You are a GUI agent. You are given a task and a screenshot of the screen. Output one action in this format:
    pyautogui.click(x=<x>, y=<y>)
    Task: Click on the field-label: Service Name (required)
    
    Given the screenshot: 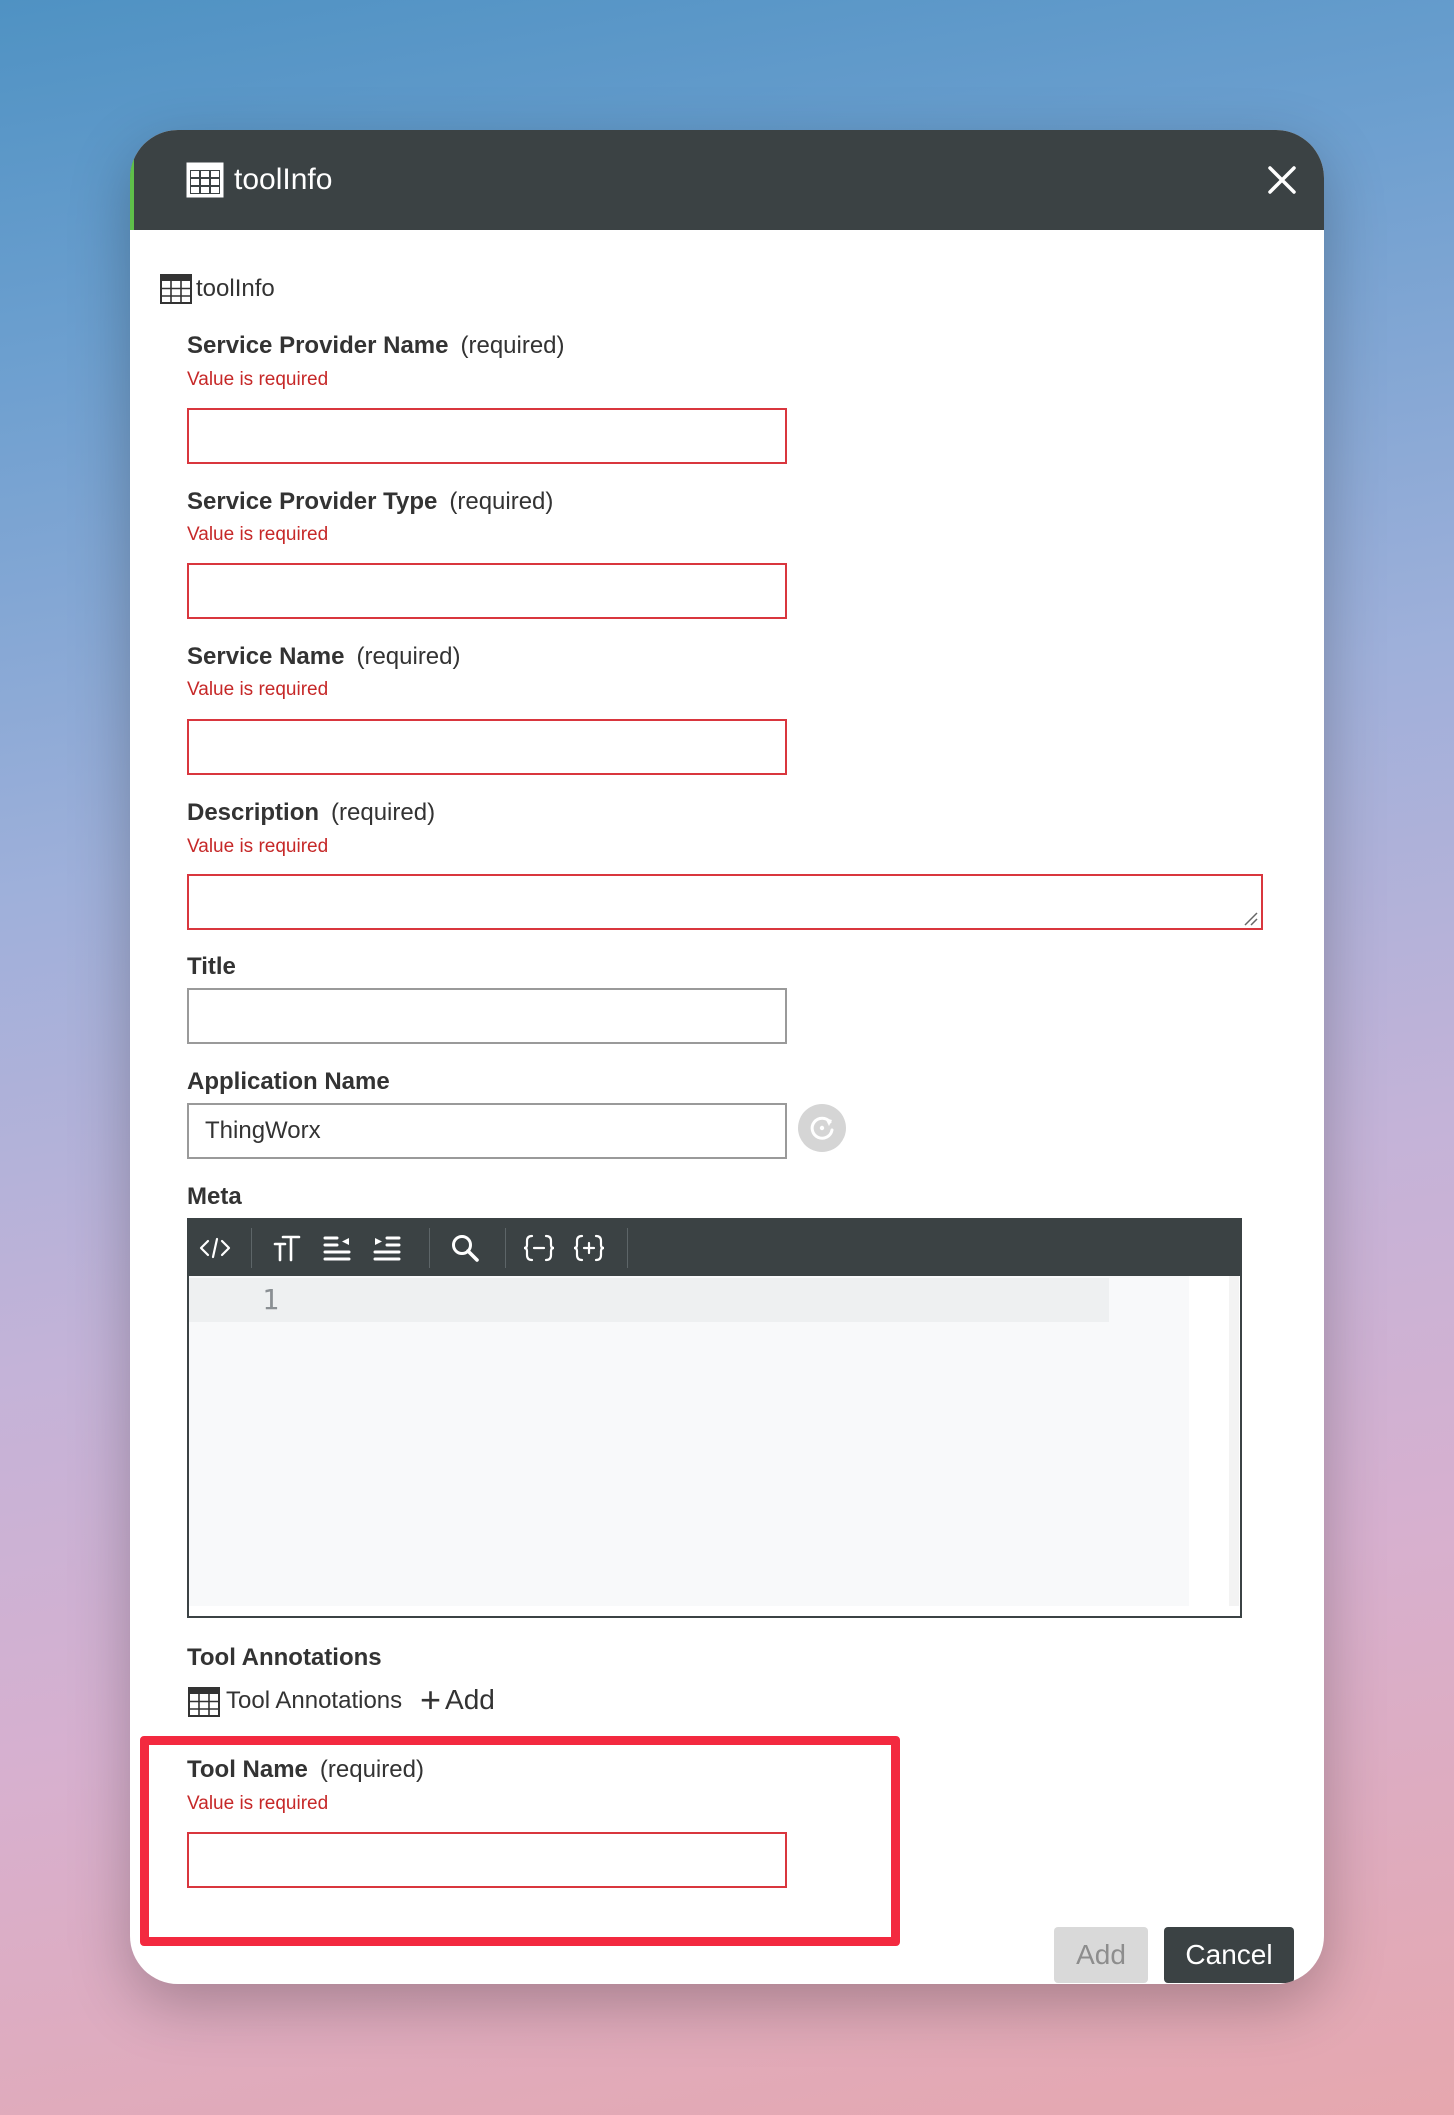 What is the action you would take?
    pyautogui.click(x=324, y=657)
    